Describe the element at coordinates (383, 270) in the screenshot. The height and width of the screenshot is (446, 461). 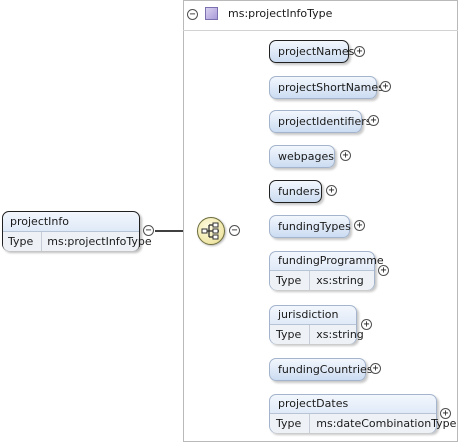
I see `expand-fundingprogramme-toggle: +` at that location.